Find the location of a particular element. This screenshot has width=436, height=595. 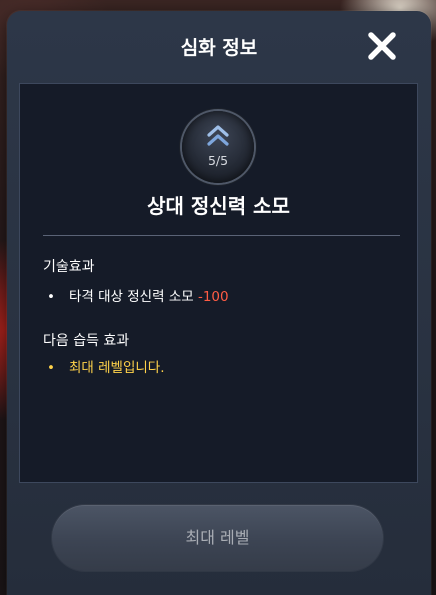

skill-icon-badge: 5/5 is located at coordinates (218, 147).